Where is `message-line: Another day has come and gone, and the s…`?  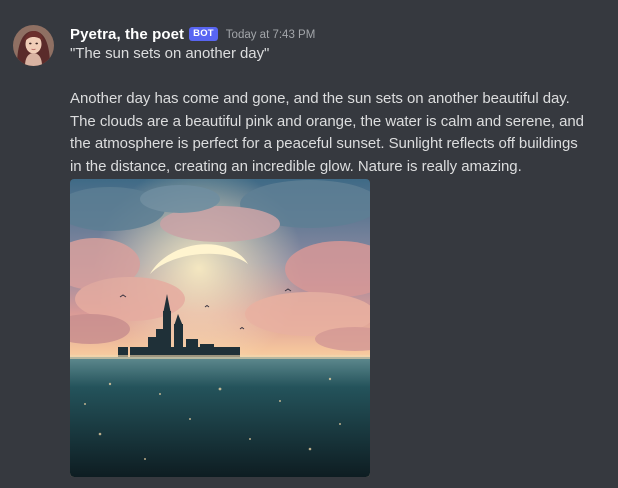
message-line: Another day has come and gone, and the s… is located at coordinates (320, 98).